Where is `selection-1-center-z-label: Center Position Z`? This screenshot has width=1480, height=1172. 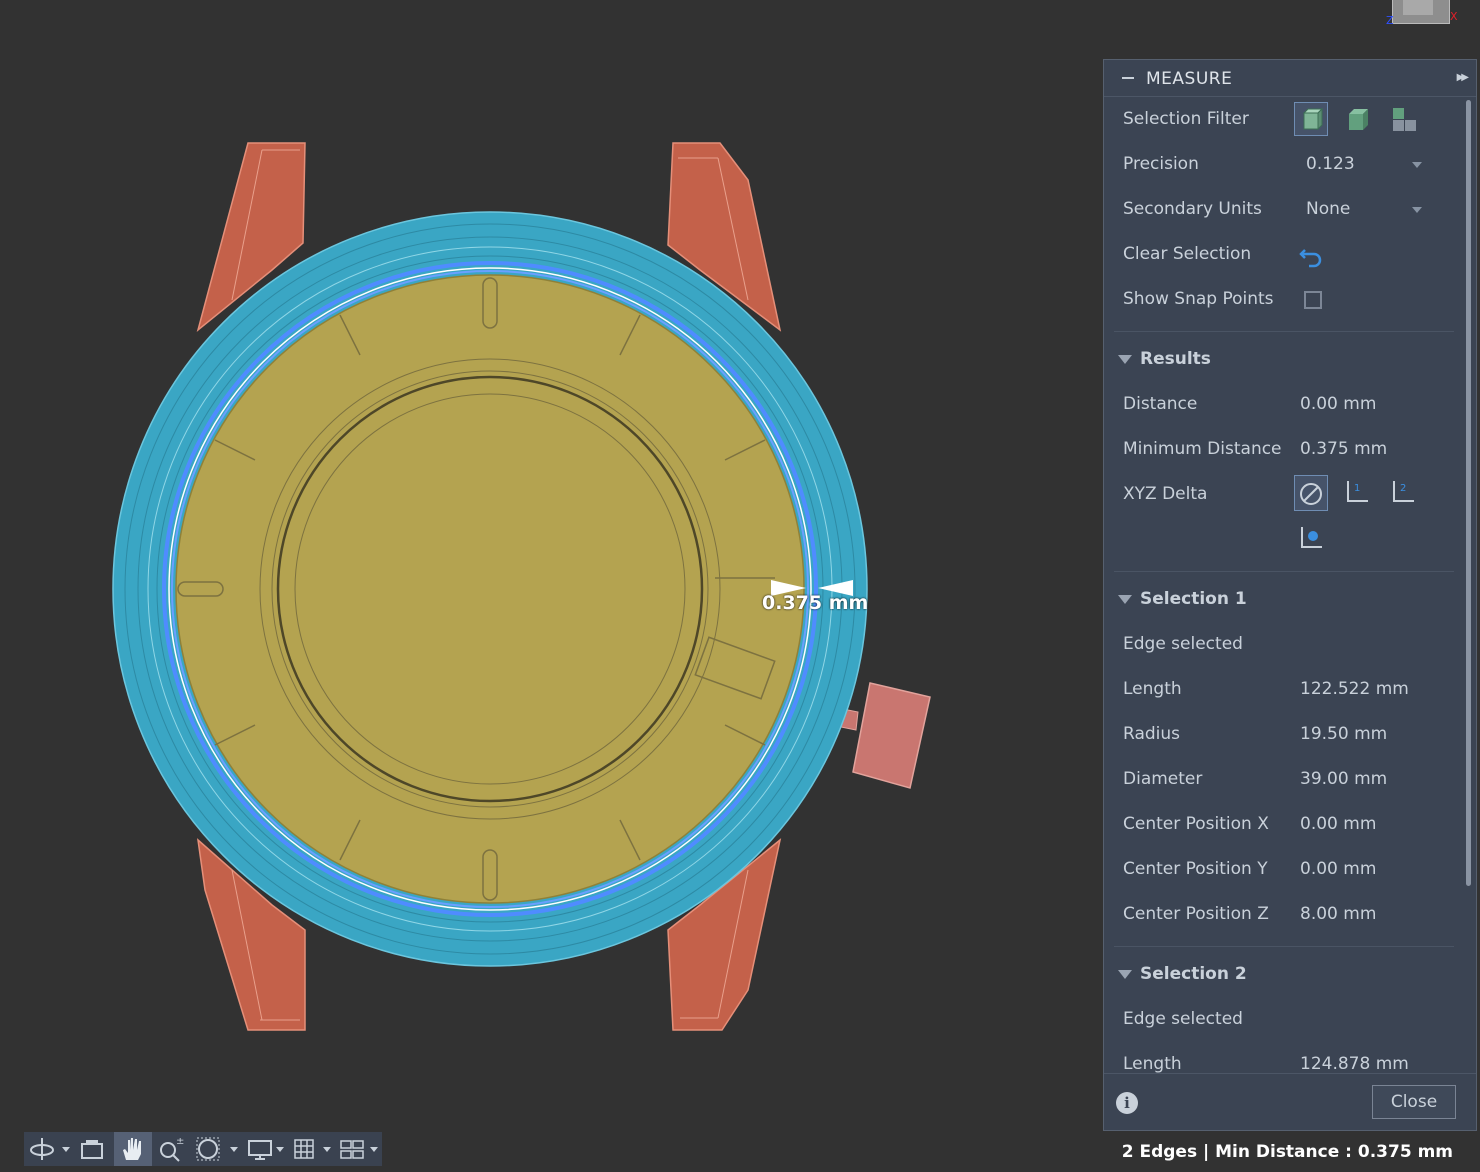
selection-1-center-z-label: Center Position Z is located at coordinates (1196, 914).